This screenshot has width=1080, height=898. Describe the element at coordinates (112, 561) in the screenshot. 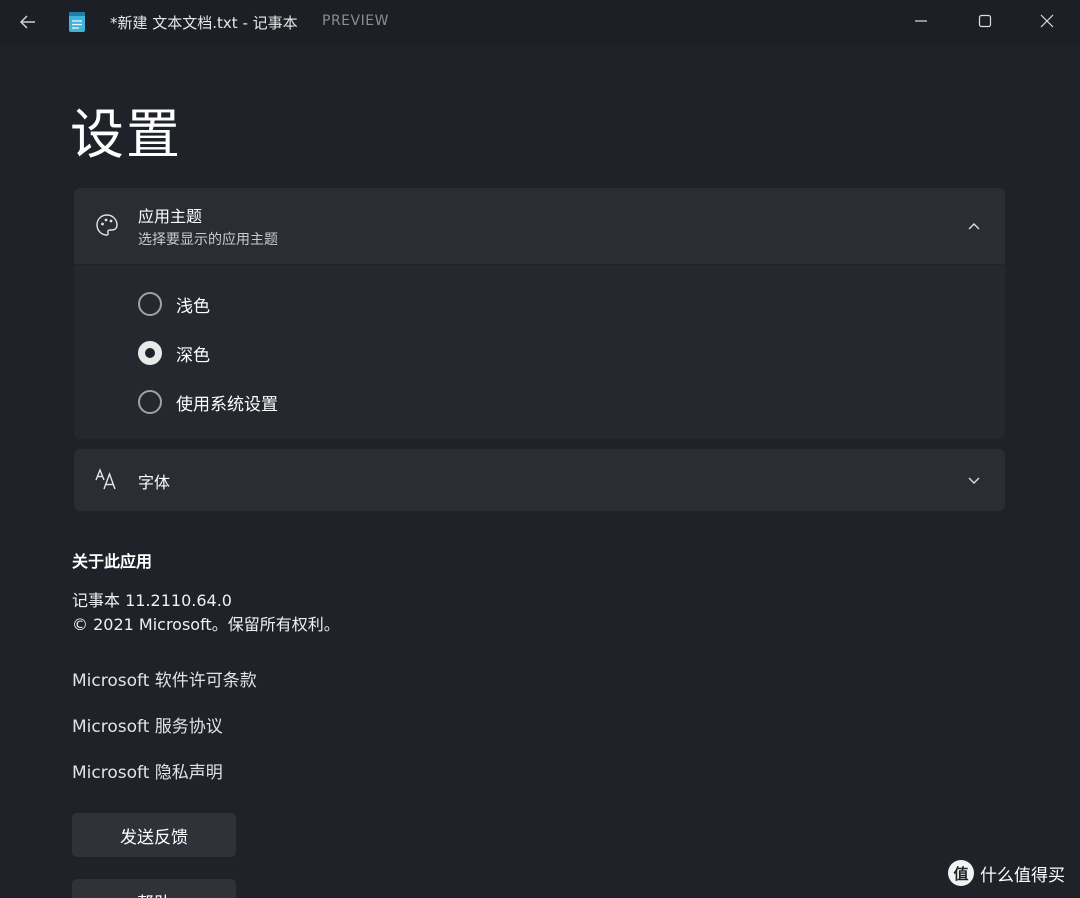

I see `about-heading: 关于此应用` at that location.